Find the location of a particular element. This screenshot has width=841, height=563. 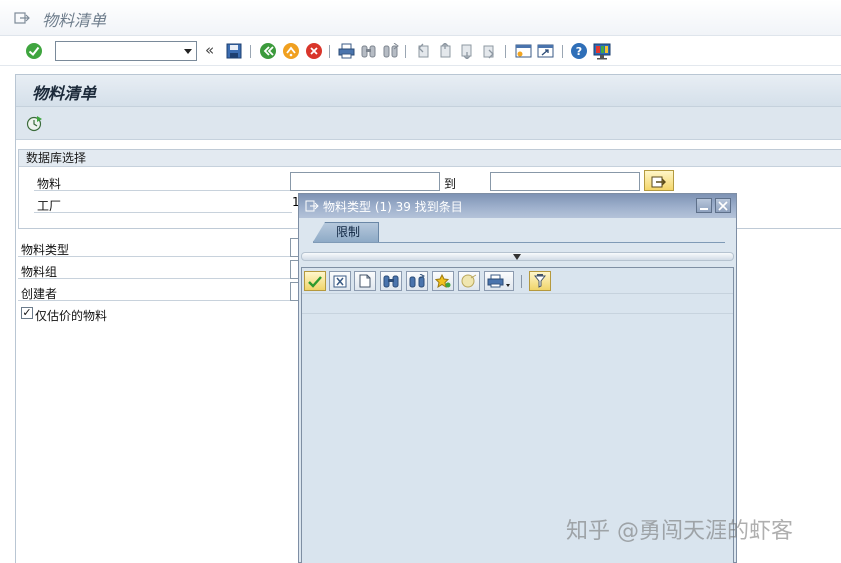

watermark: 知乎 @勇闯天涯的虾客 is located at coordinates (679, 531).